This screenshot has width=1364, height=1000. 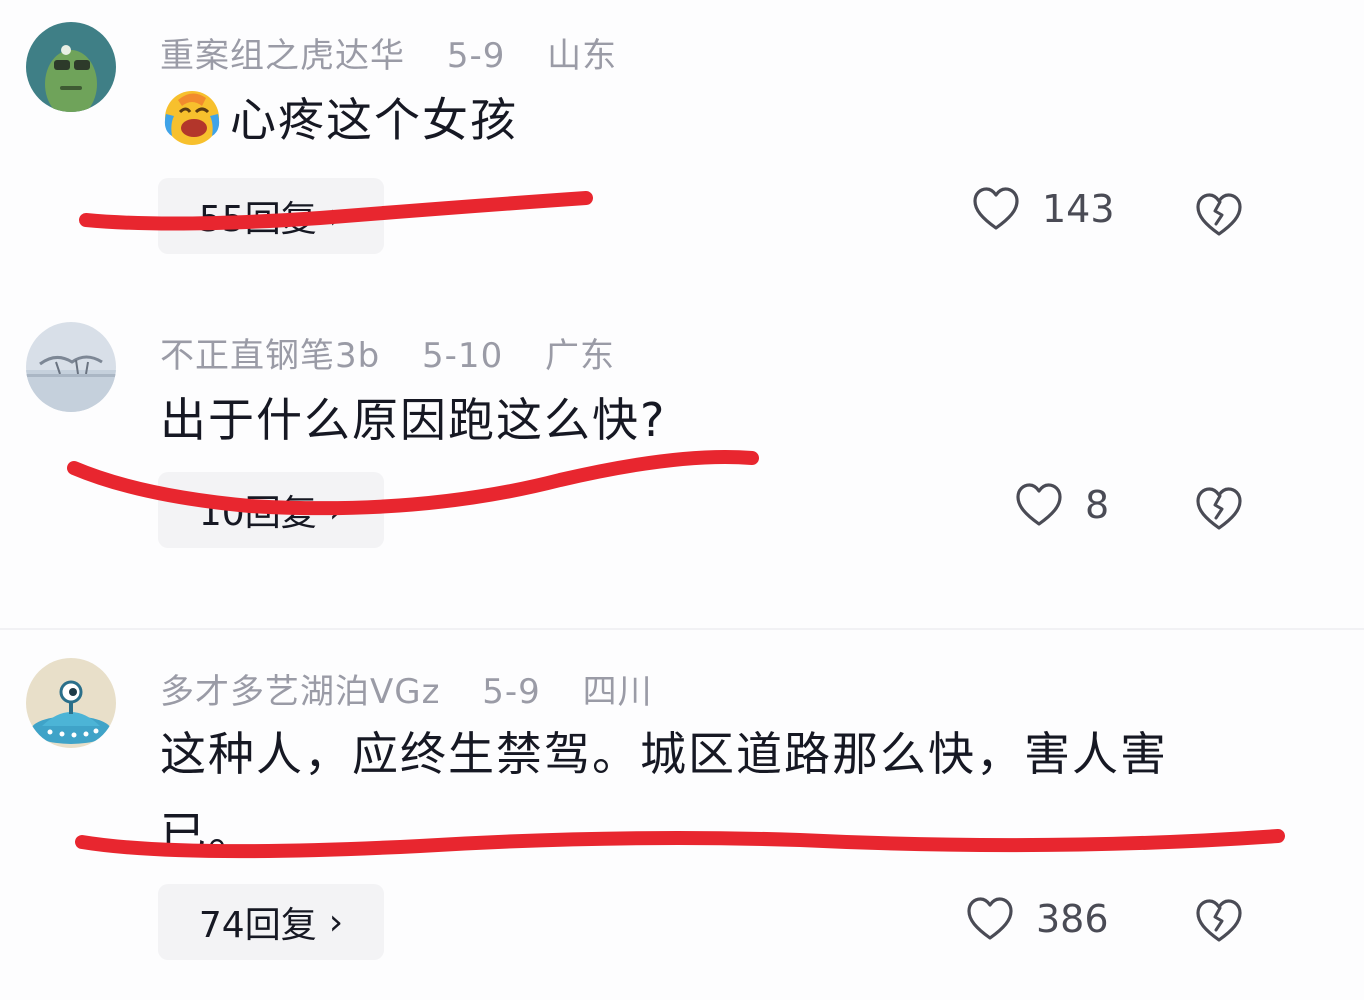 I want to click on comment-meta: 多才多艺湖泊VGz 5-9 四川, so click(x=421, y=688).